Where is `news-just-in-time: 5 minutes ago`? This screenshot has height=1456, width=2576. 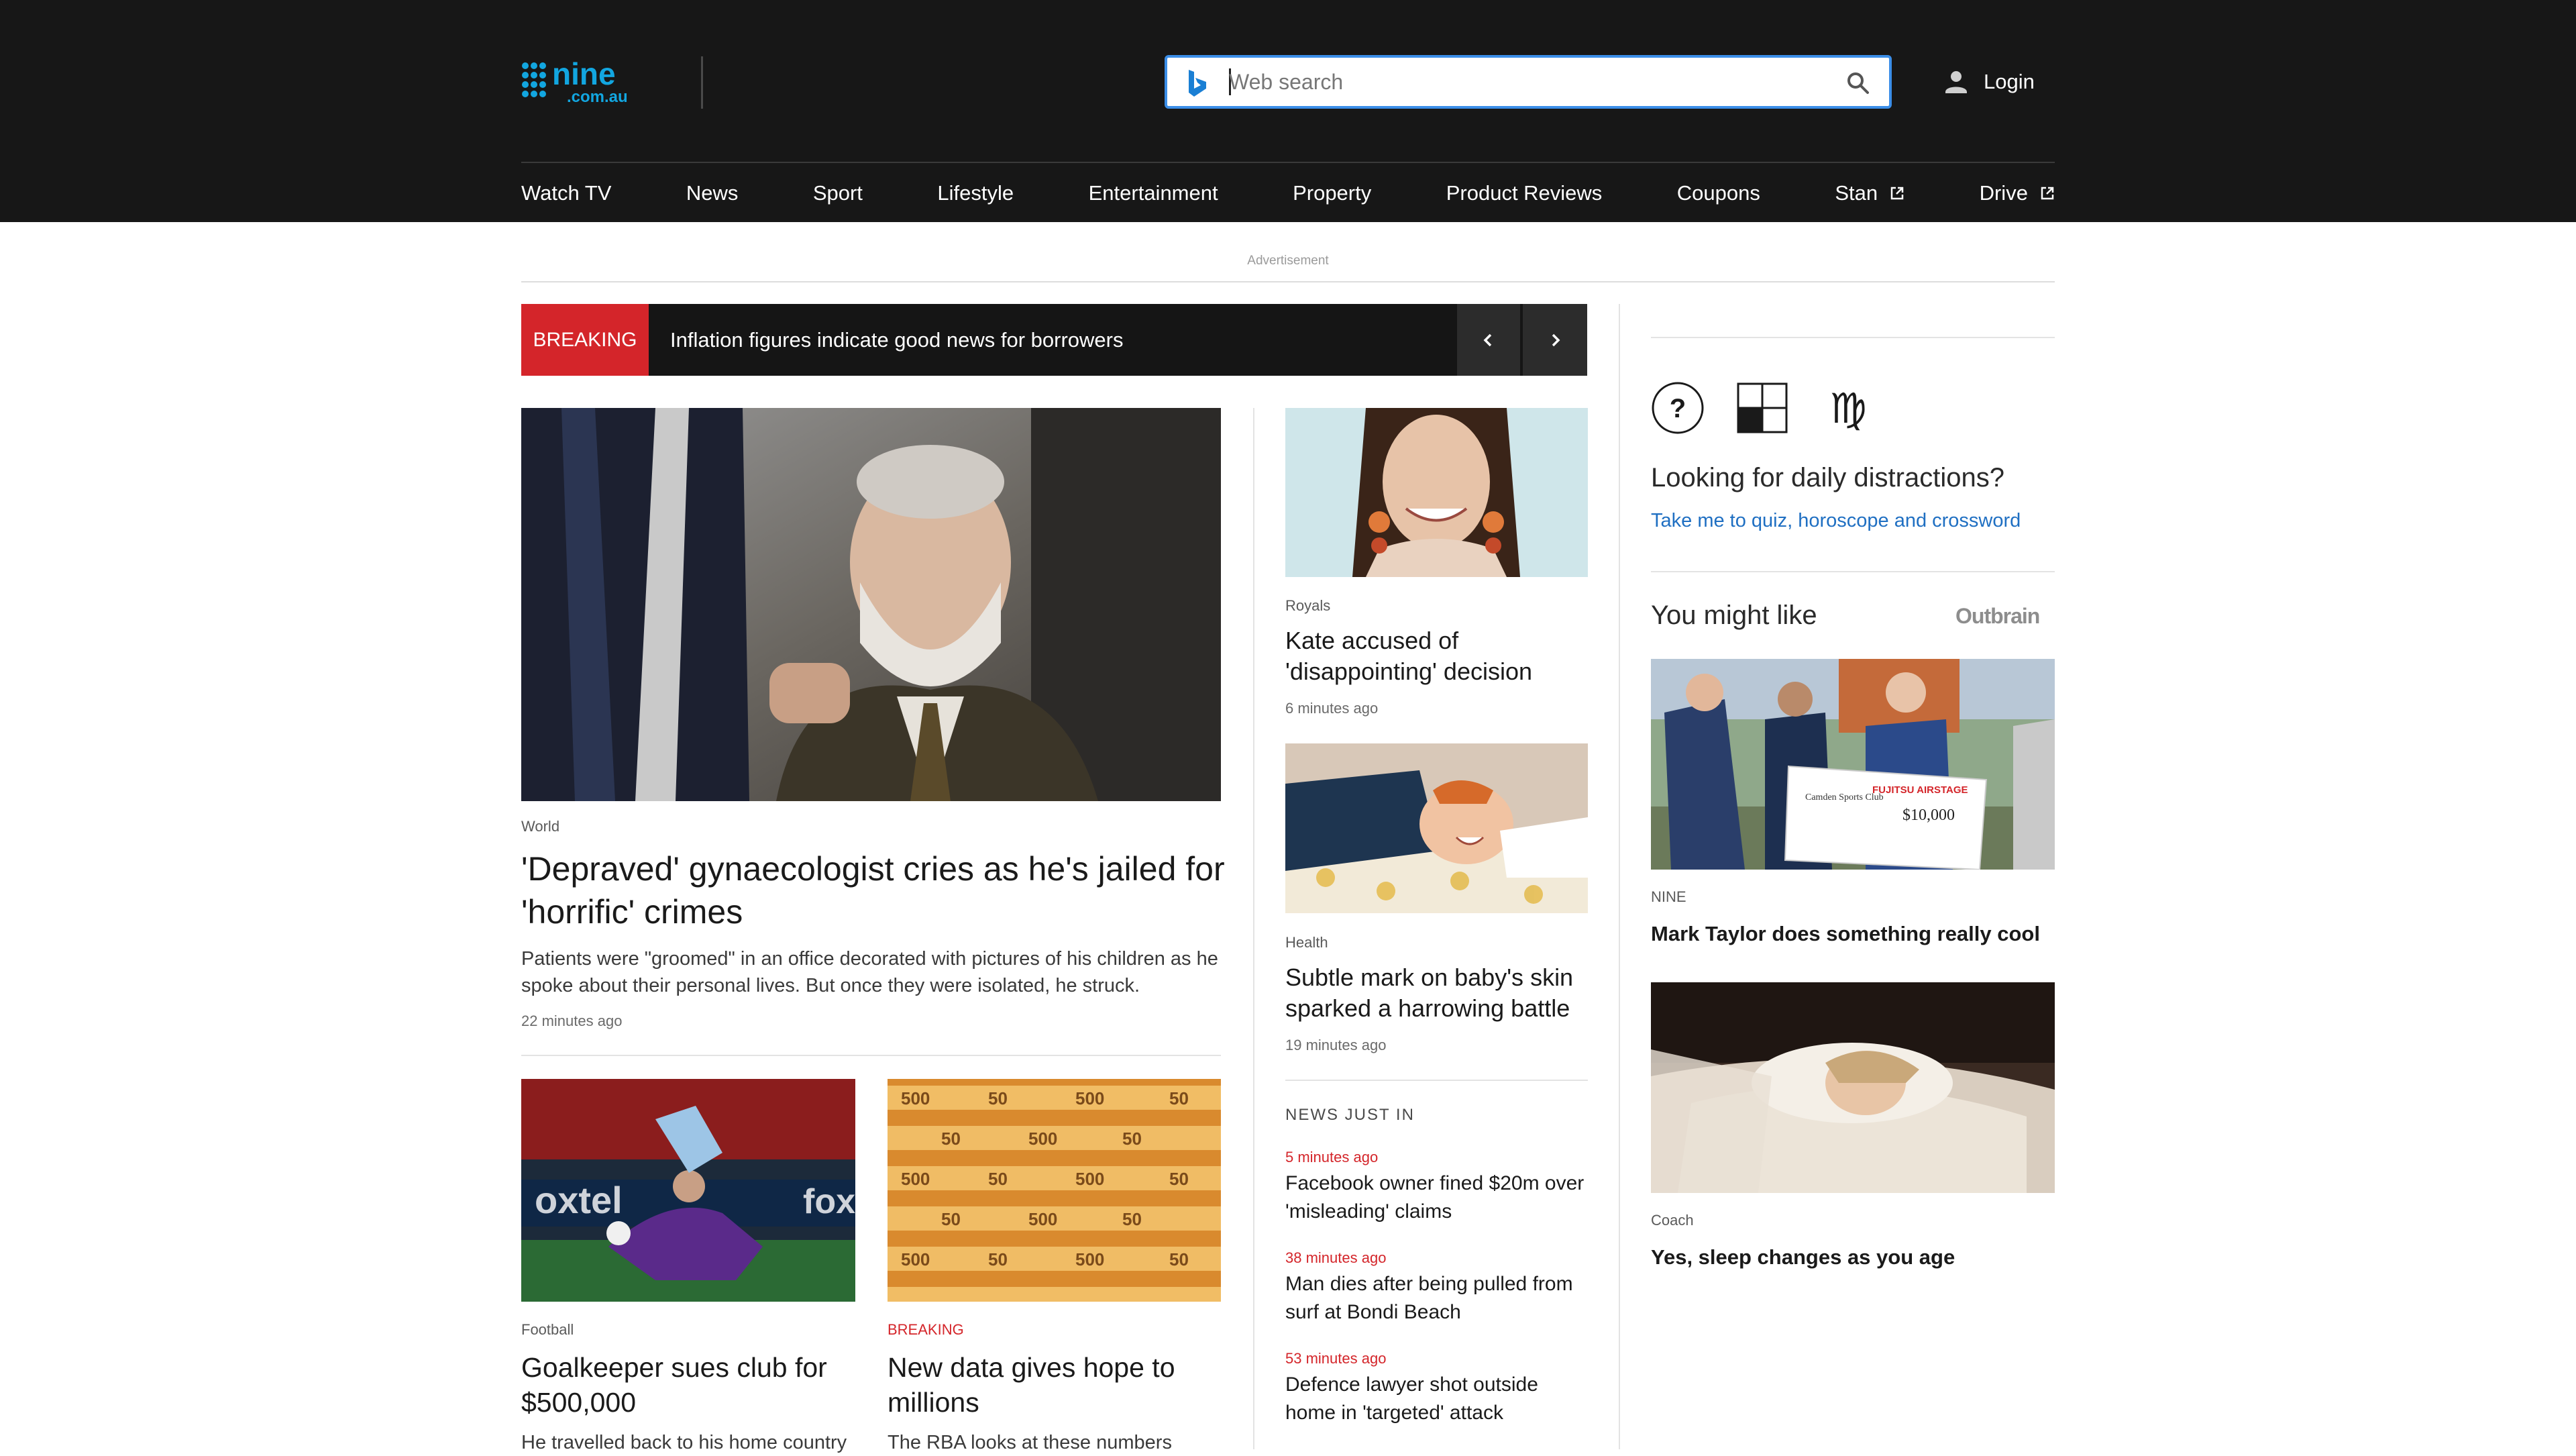 news-just-in-time: 5 minutes ago is located at coordinates (1332, 1157).